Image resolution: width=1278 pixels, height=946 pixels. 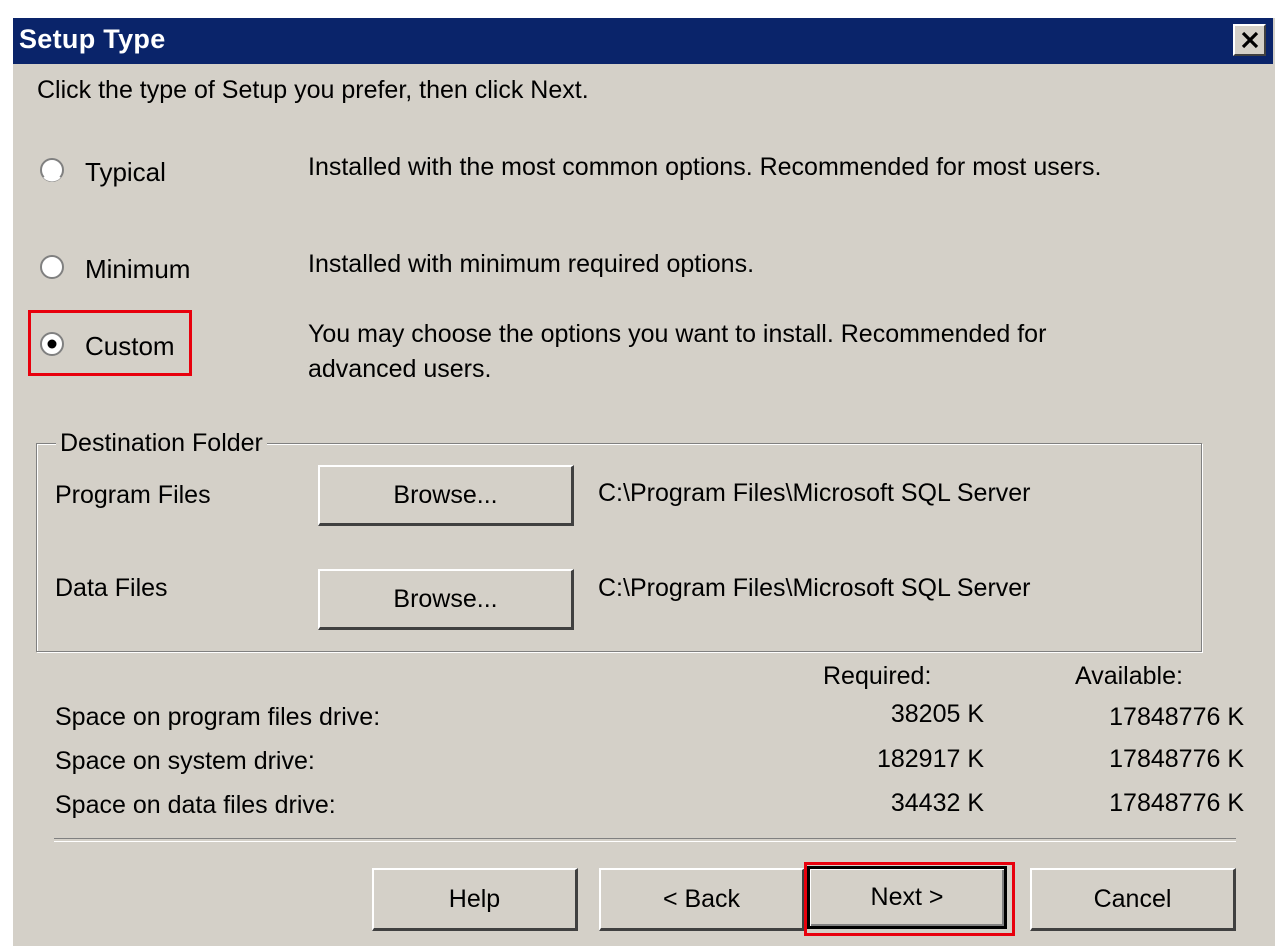 I want to click on window-title: Setup Type, so click(x=92, y=39).